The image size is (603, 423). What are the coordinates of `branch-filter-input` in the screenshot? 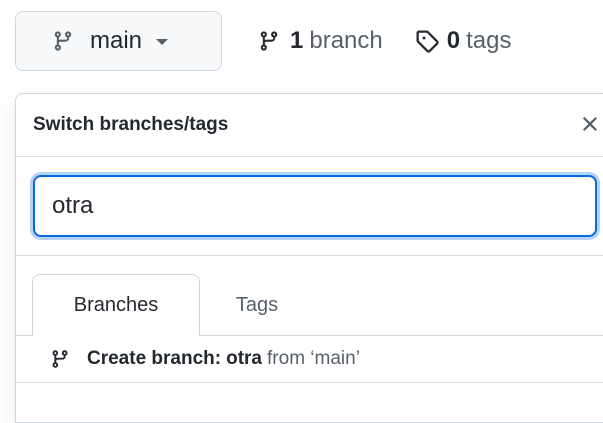 It's located at (315, 206).